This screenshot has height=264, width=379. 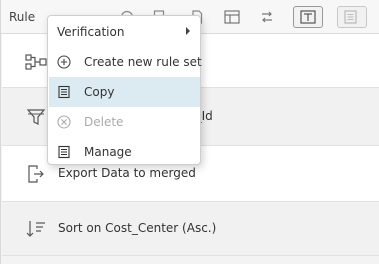 I want to click on manage-list-icon, so click(x=64, y=152).